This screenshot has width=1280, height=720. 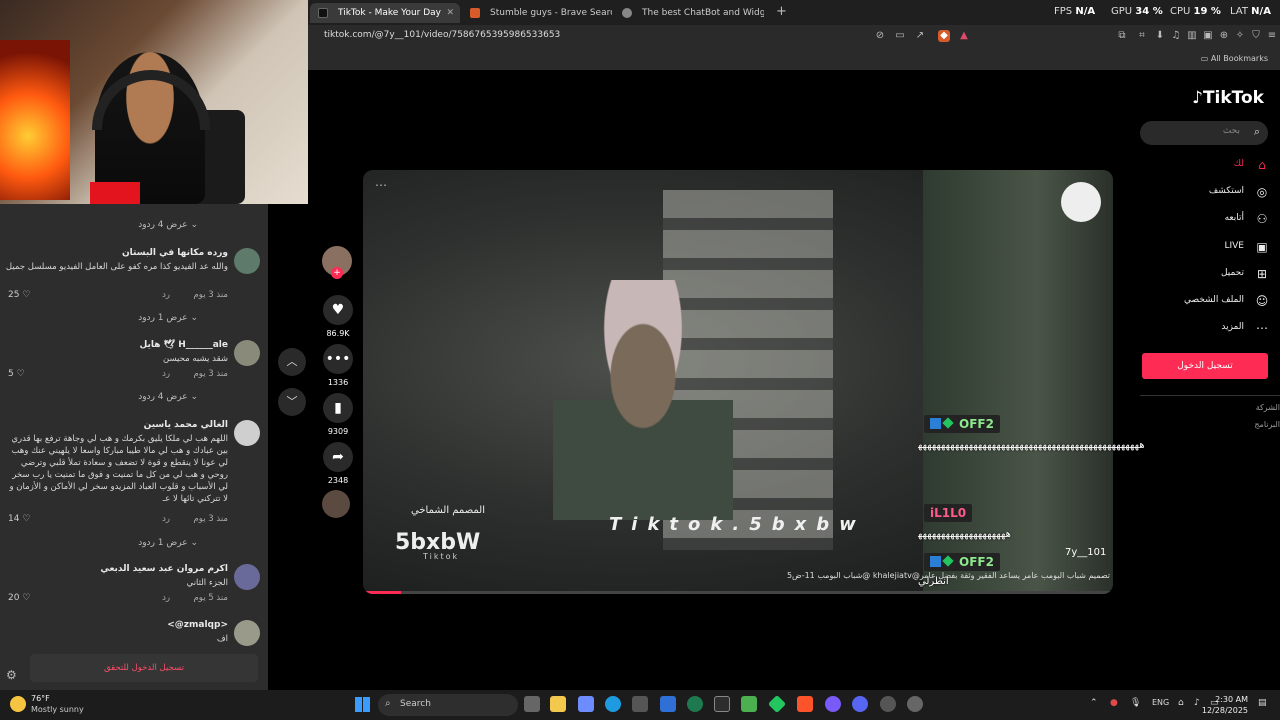 I want to click on login-to-verify-button: تسجيل الدخول للتحقق, so click(x=144, y=668).